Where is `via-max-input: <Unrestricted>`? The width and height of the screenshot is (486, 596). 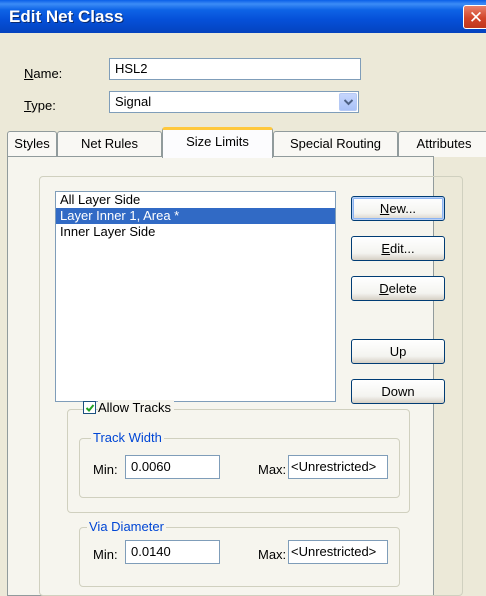
via-max-input: <Unrestricted> is located at coordinates (338, 552).